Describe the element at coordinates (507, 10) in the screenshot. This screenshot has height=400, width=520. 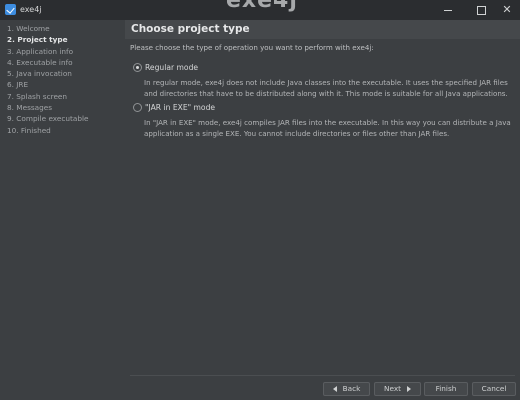
I see `close-icon: ✕` at that location.